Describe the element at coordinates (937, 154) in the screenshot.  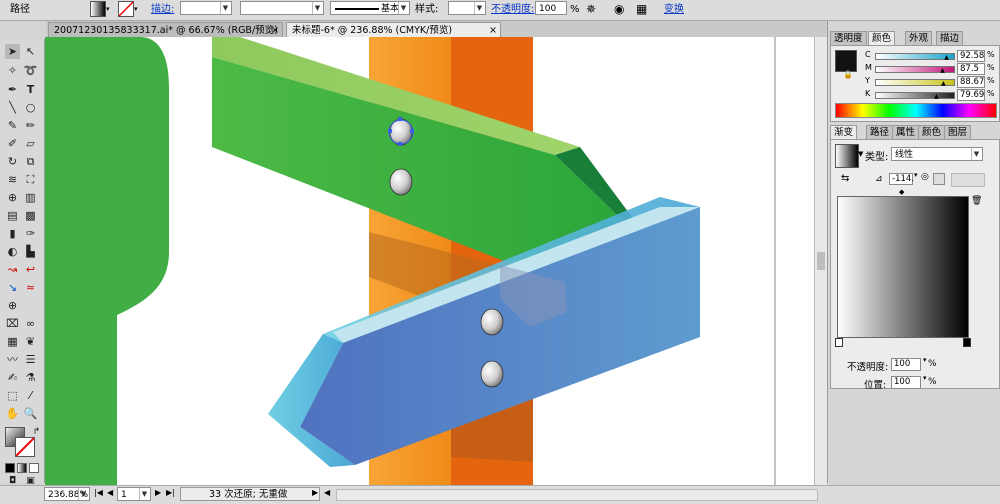
I see `gradient-type-select: 线性 ▼` at that location.